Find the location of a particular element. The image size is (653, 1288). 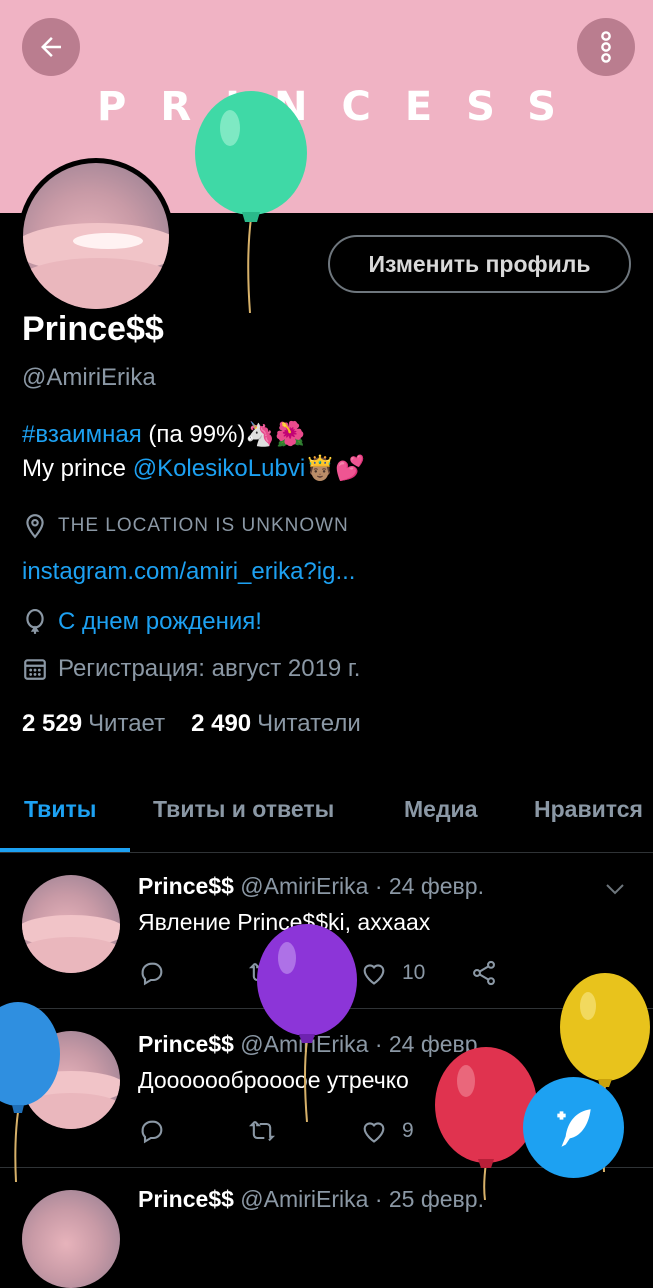

share-icon is located at coordinates (484, 973).